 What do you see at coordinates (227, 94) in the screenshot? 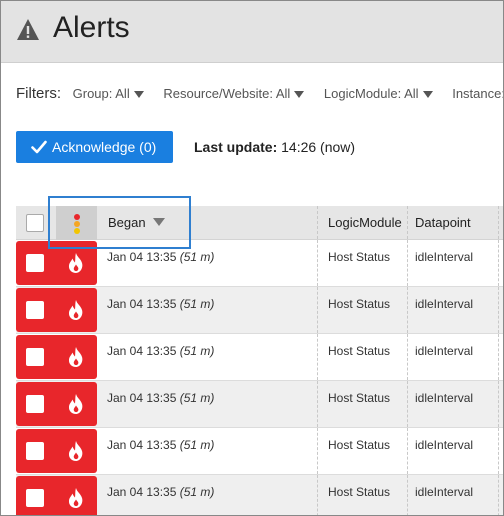
I see `filter-resource-website-label: Resource/Website: All` at bounding box center [227, 94].